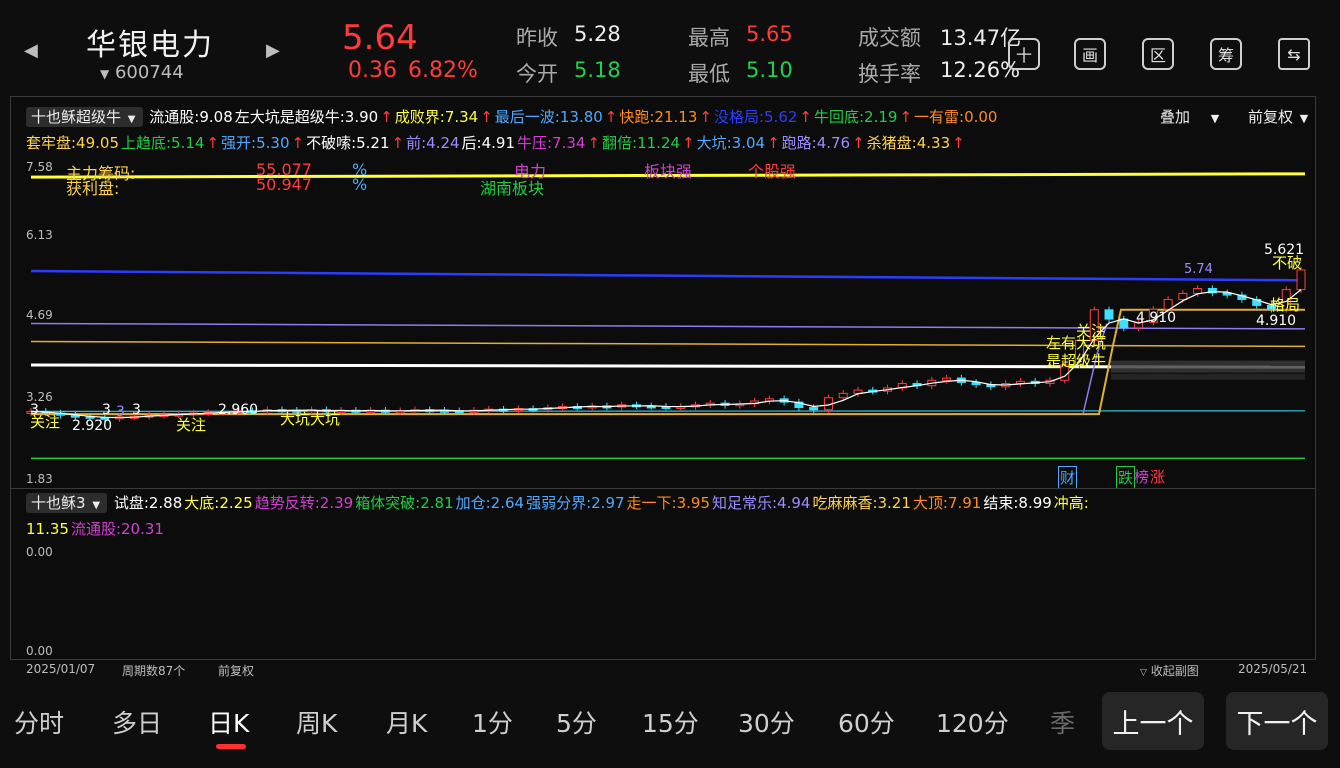 This screenshot has height=768, width=1340. Describe the element at coordinates (1024, 54) in the screenshot. I see `plus-icon: 十` at that location.